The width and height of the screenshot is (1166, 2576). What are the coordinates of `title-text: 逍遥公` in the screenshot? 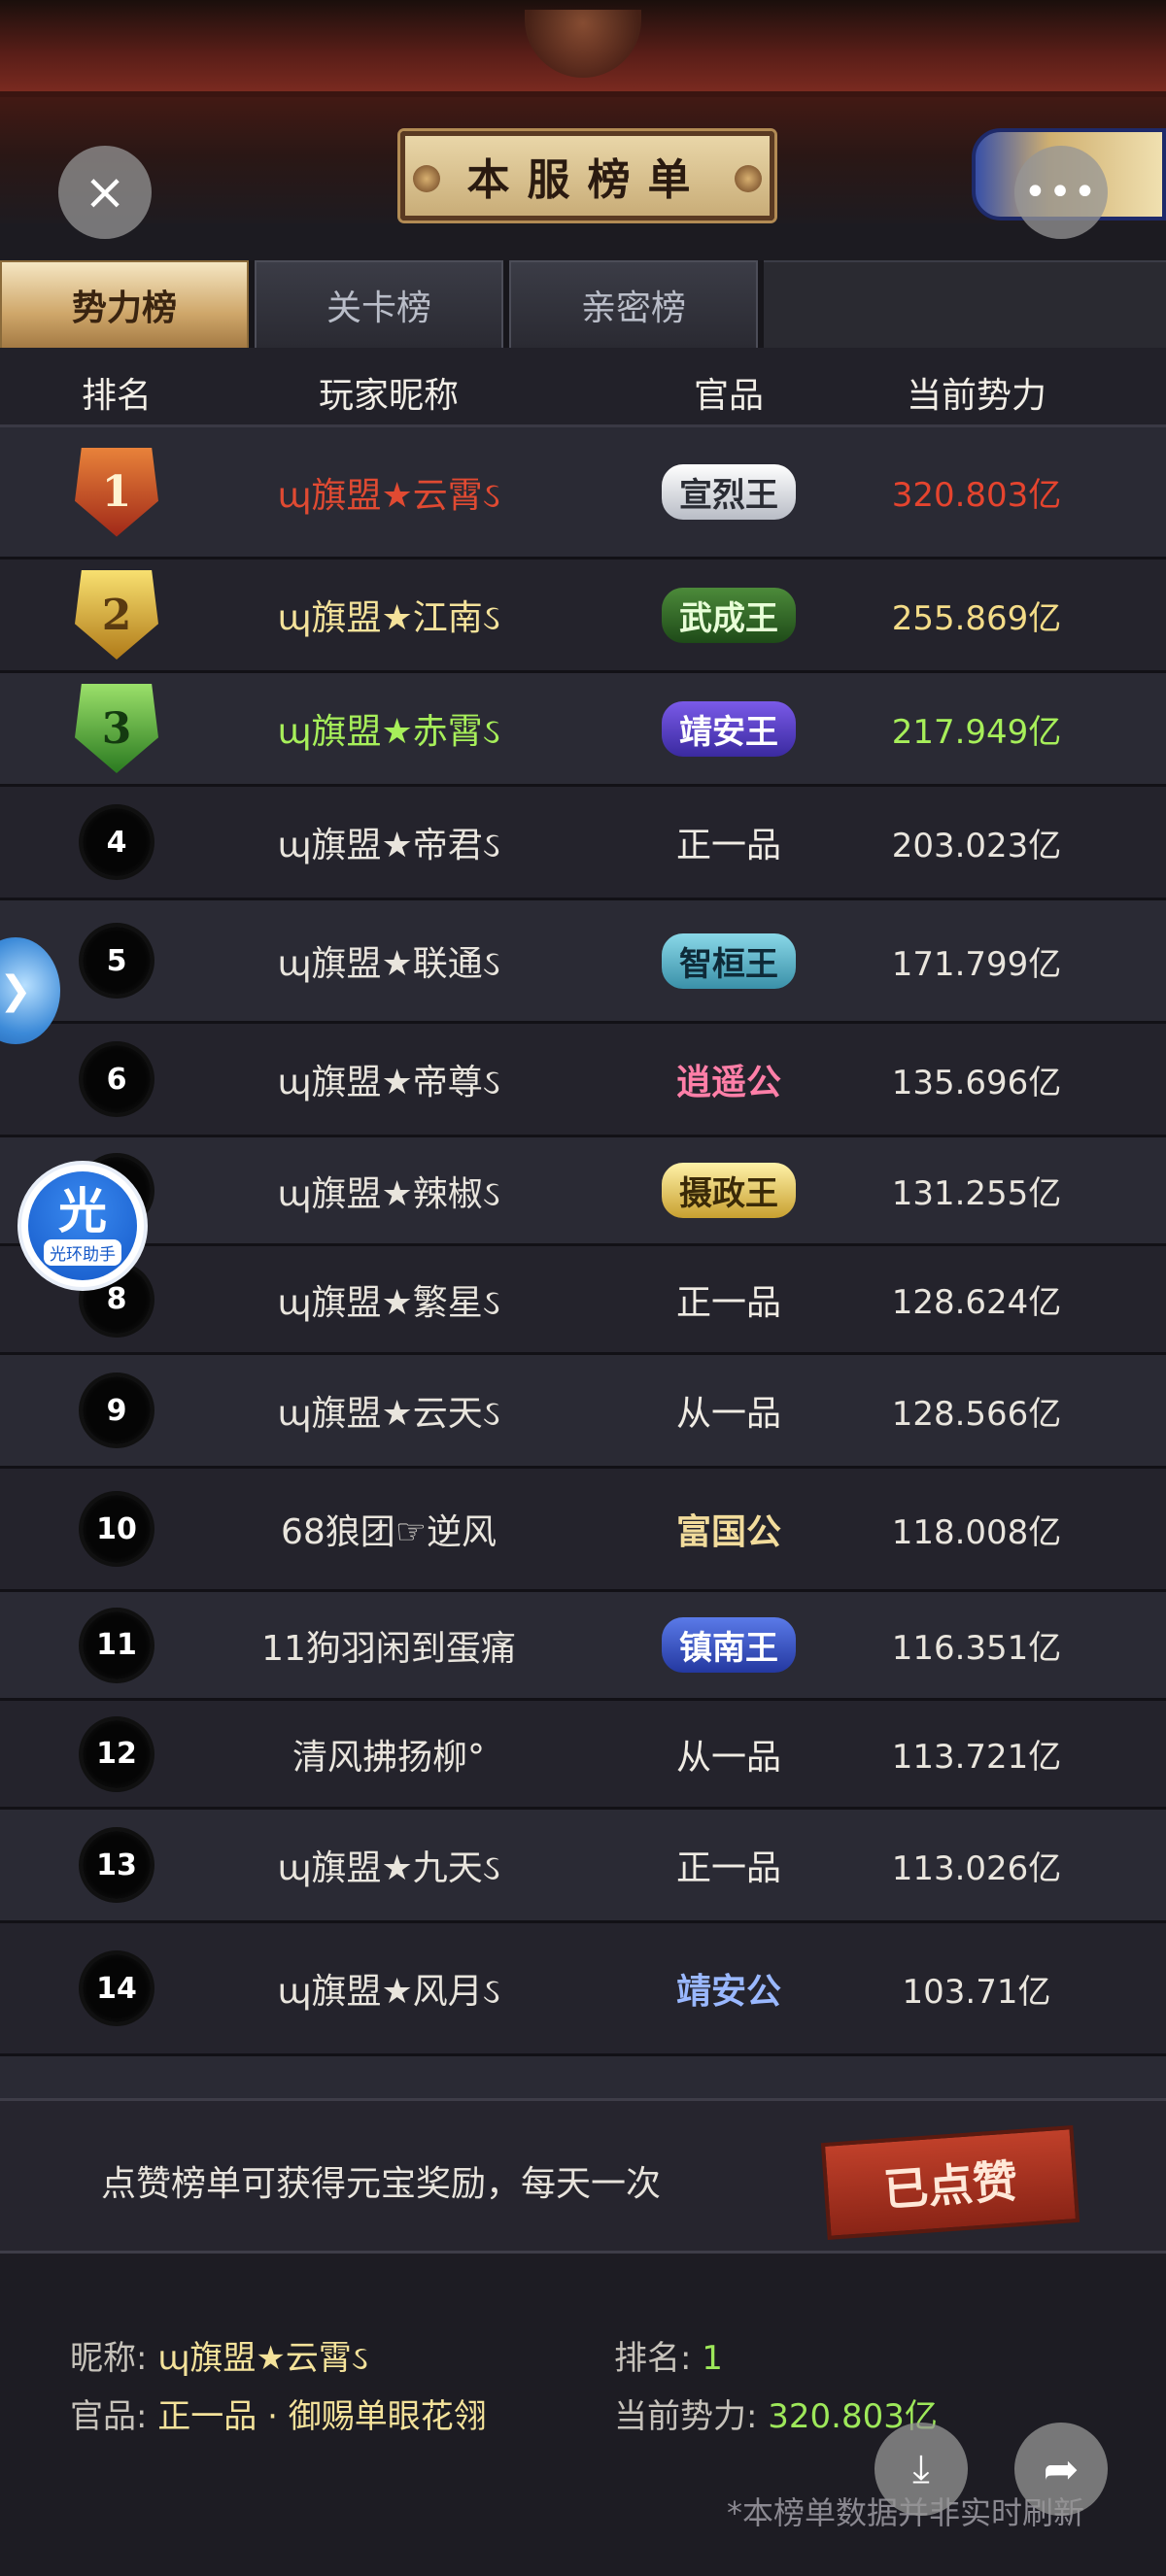 It's located at (728, 1082).